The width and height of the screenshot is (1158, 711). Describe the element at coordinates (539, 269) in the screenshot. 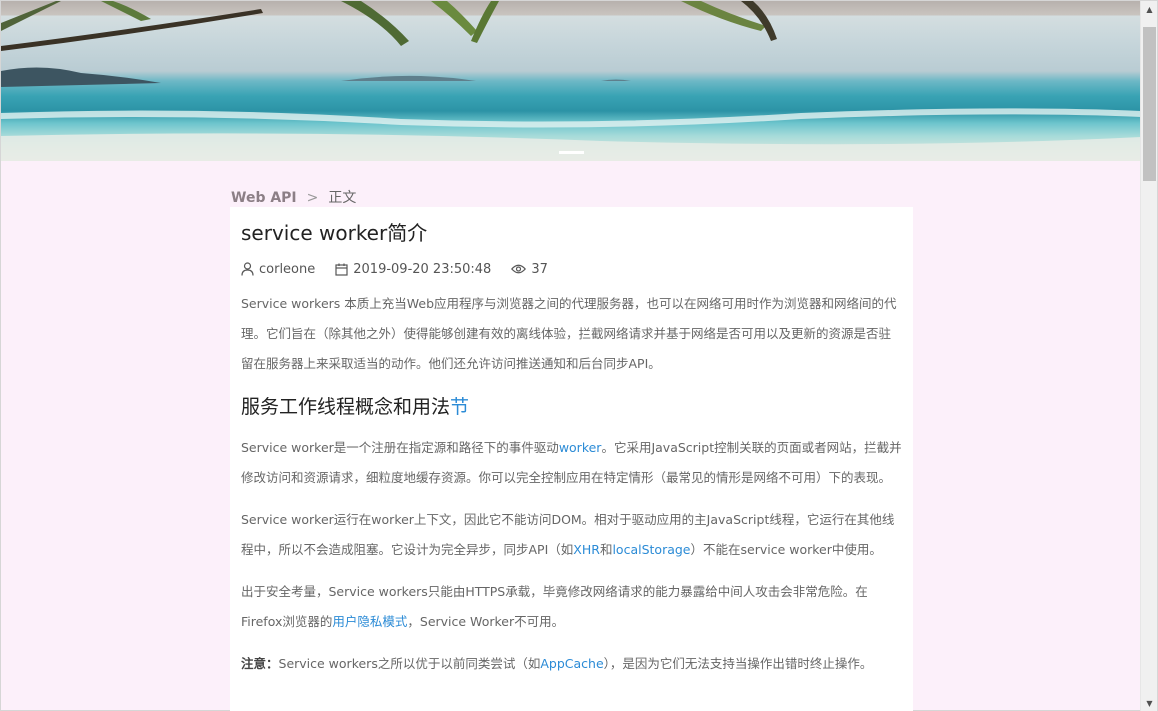

I see `view-count: 37` at that location.